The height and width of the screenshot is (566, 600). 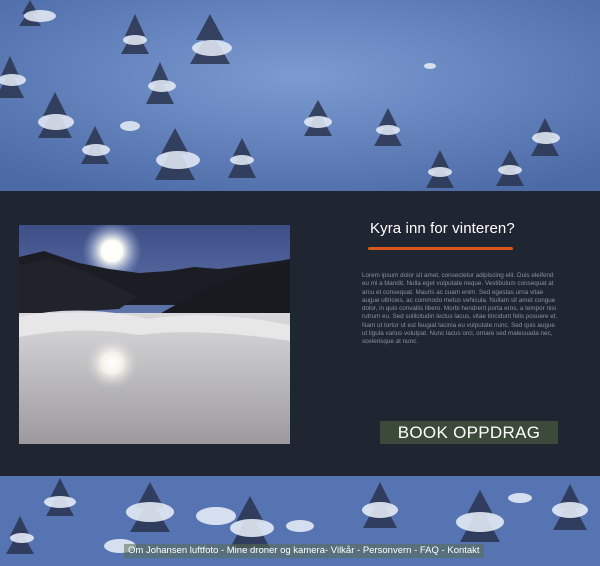 I want to click on section-heading: Kyra inn for vinteren?, so click(x=442, y=228).